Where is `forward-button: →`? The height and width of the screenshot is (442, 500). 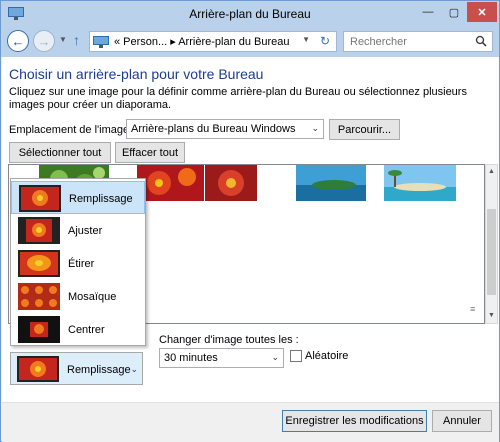
forward-button: → is located at coordinates (44, 41).